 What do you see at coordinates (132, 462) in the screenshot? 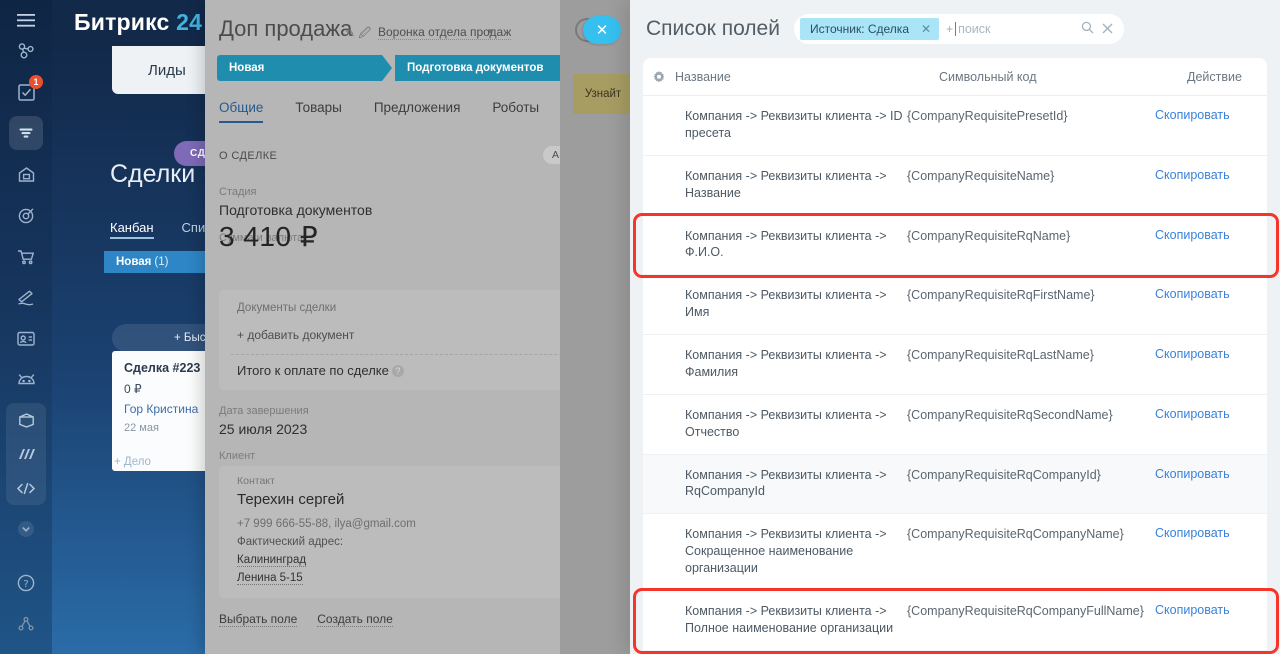
I see `deal-card-add-activity: + Дело` at bounding box center [132, 462].